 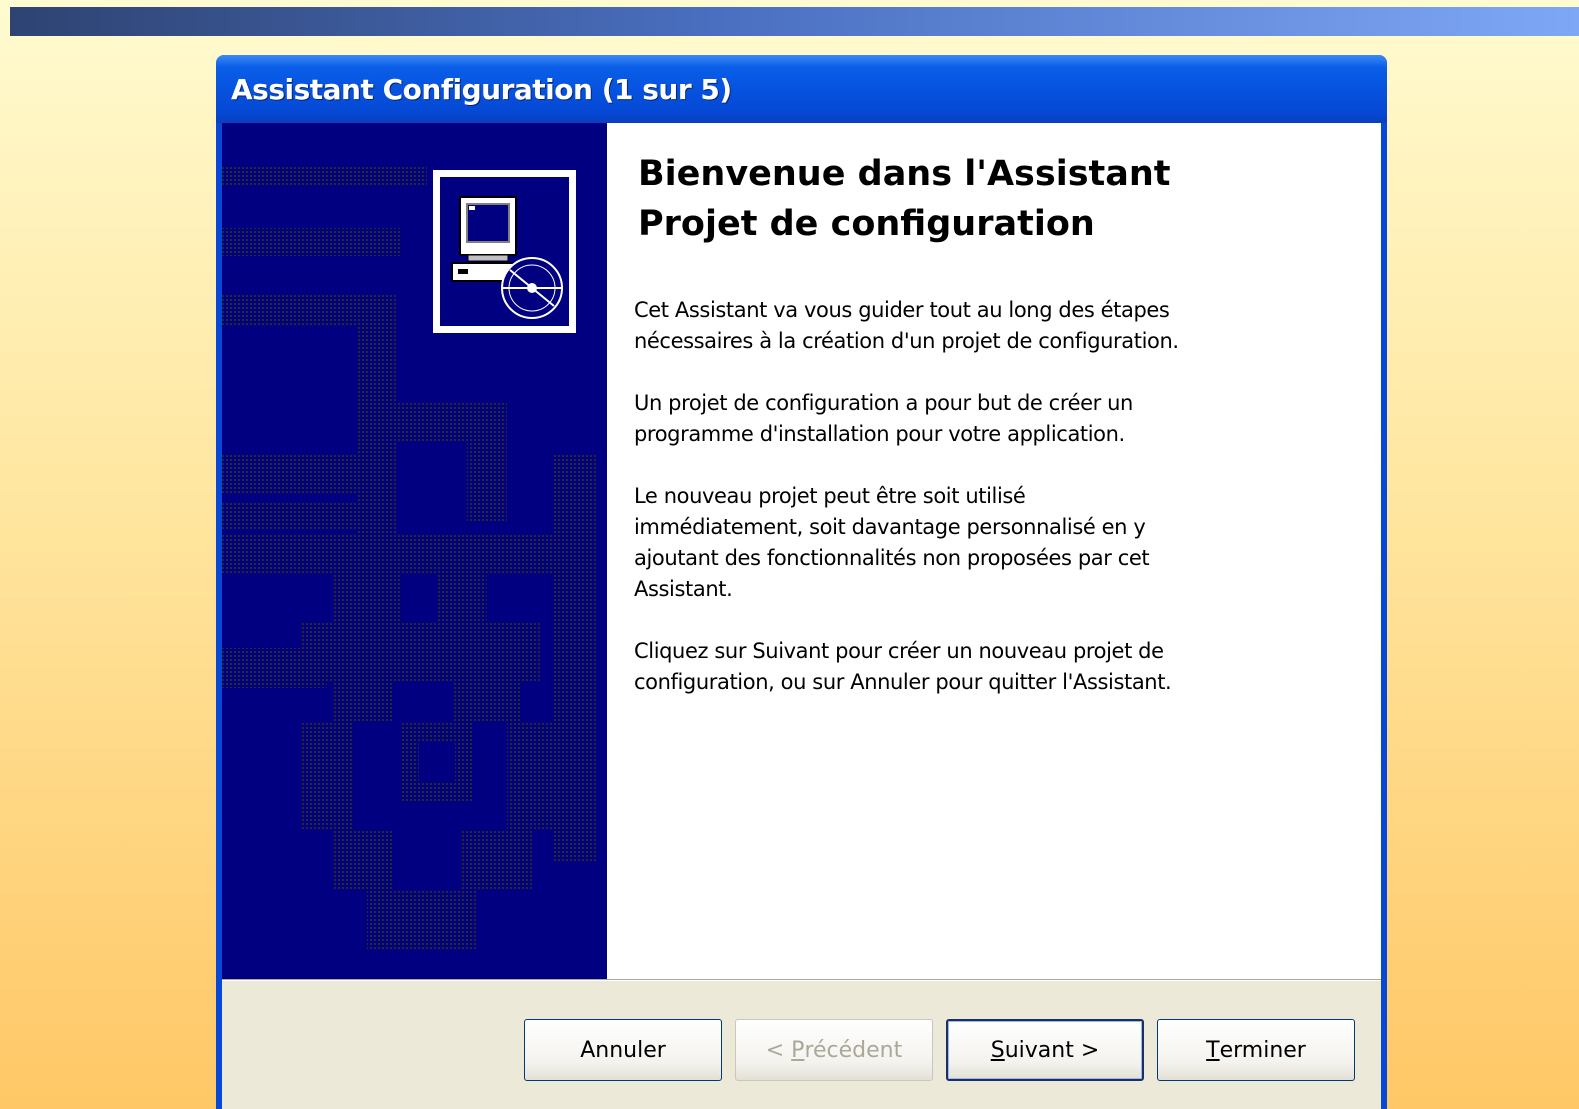 I want to click on setup-logo, so click(x=504, y=251).